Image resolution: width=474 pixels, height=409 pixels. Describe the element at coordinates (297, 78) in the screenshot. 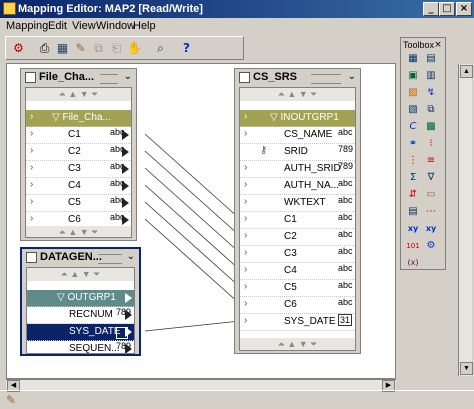

I see `table-header: CS_SRS ⌄` at that location.